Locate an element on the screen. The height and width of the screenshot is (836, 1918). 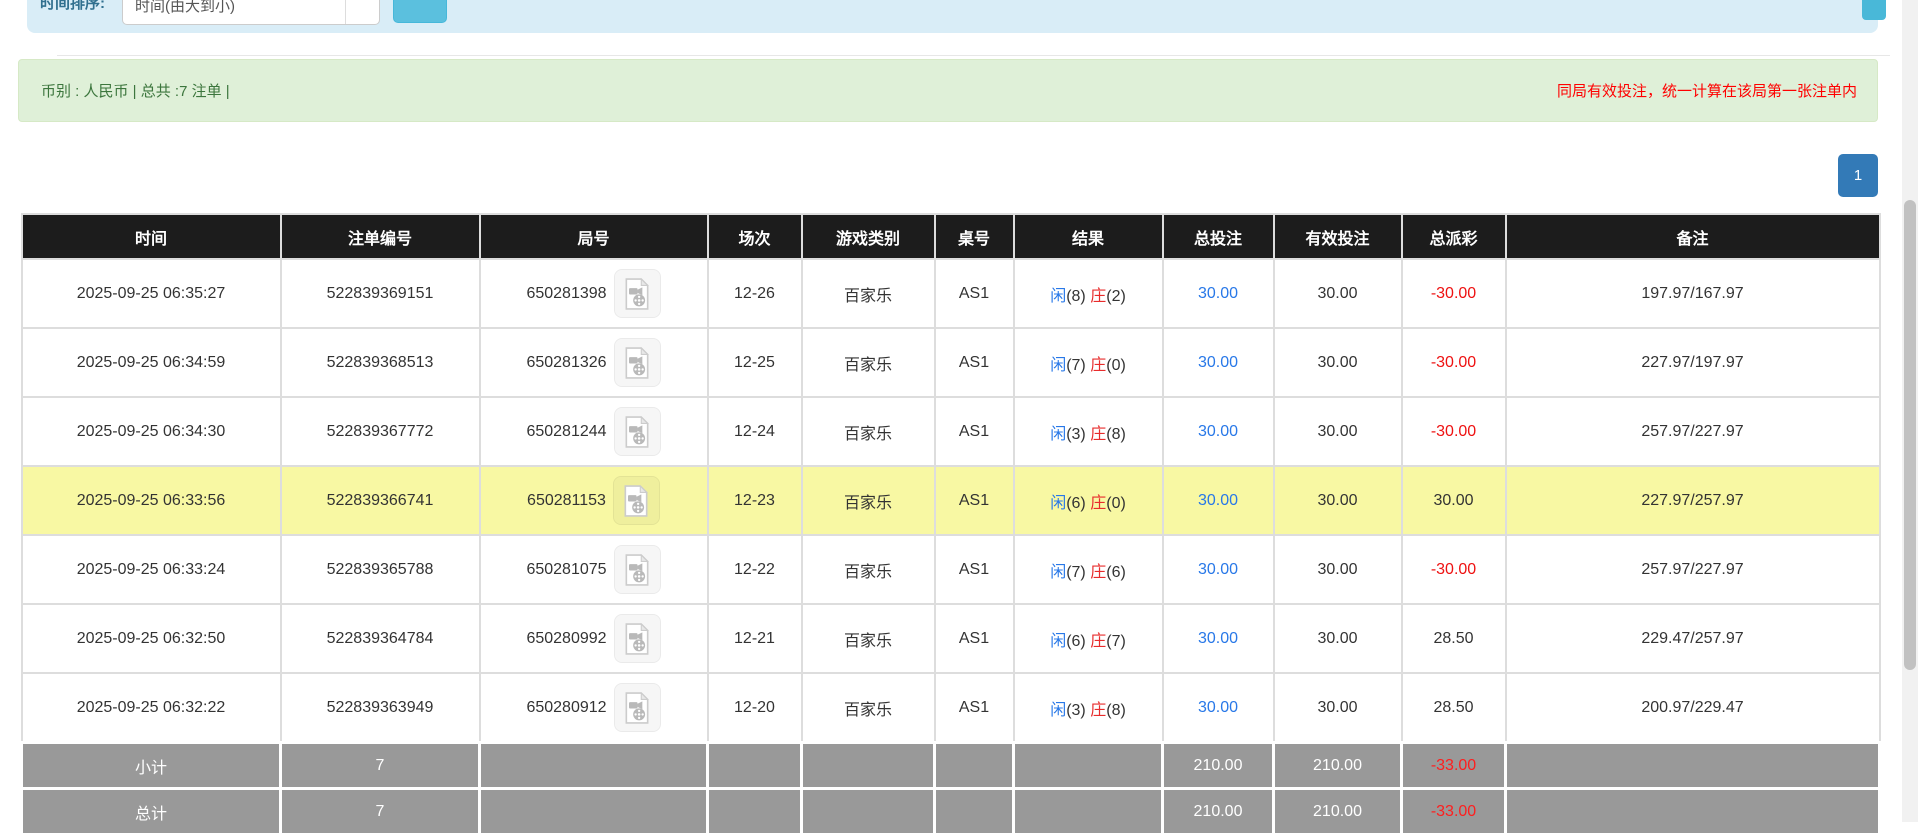
select-divider is located at coordinates (345, 12).